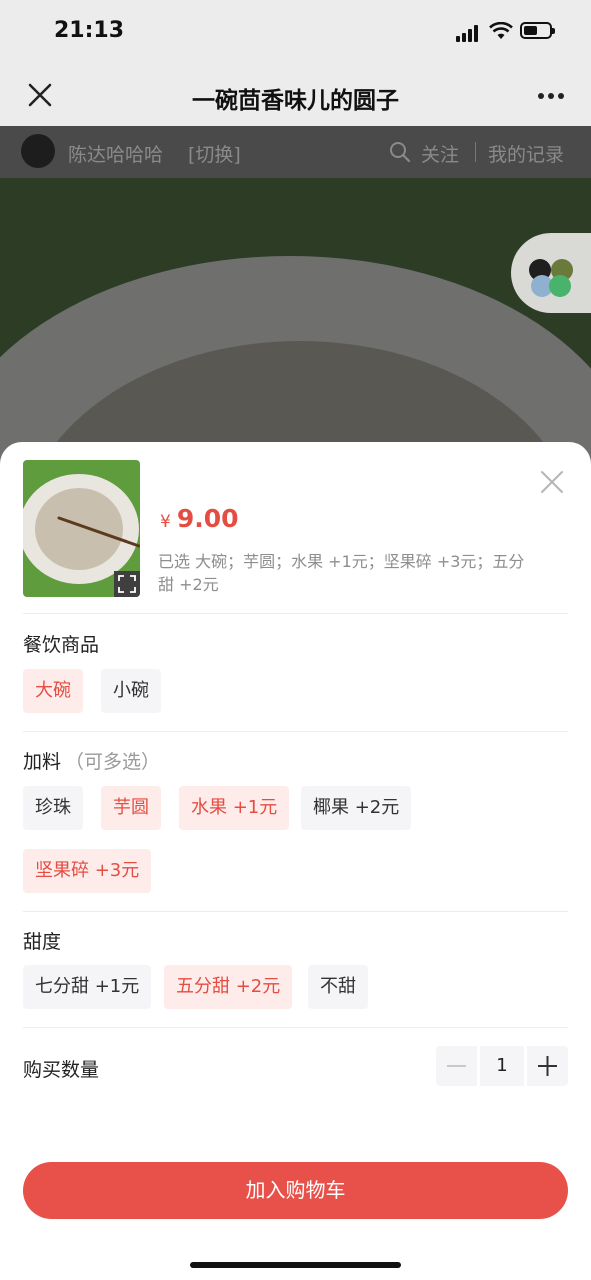 The height and width of the screenshot is (1280, 591). Describe the element at coordinates (87, 987) in the screenshot. I see `option-70-sweet: 七分甜 +1元` at that location.